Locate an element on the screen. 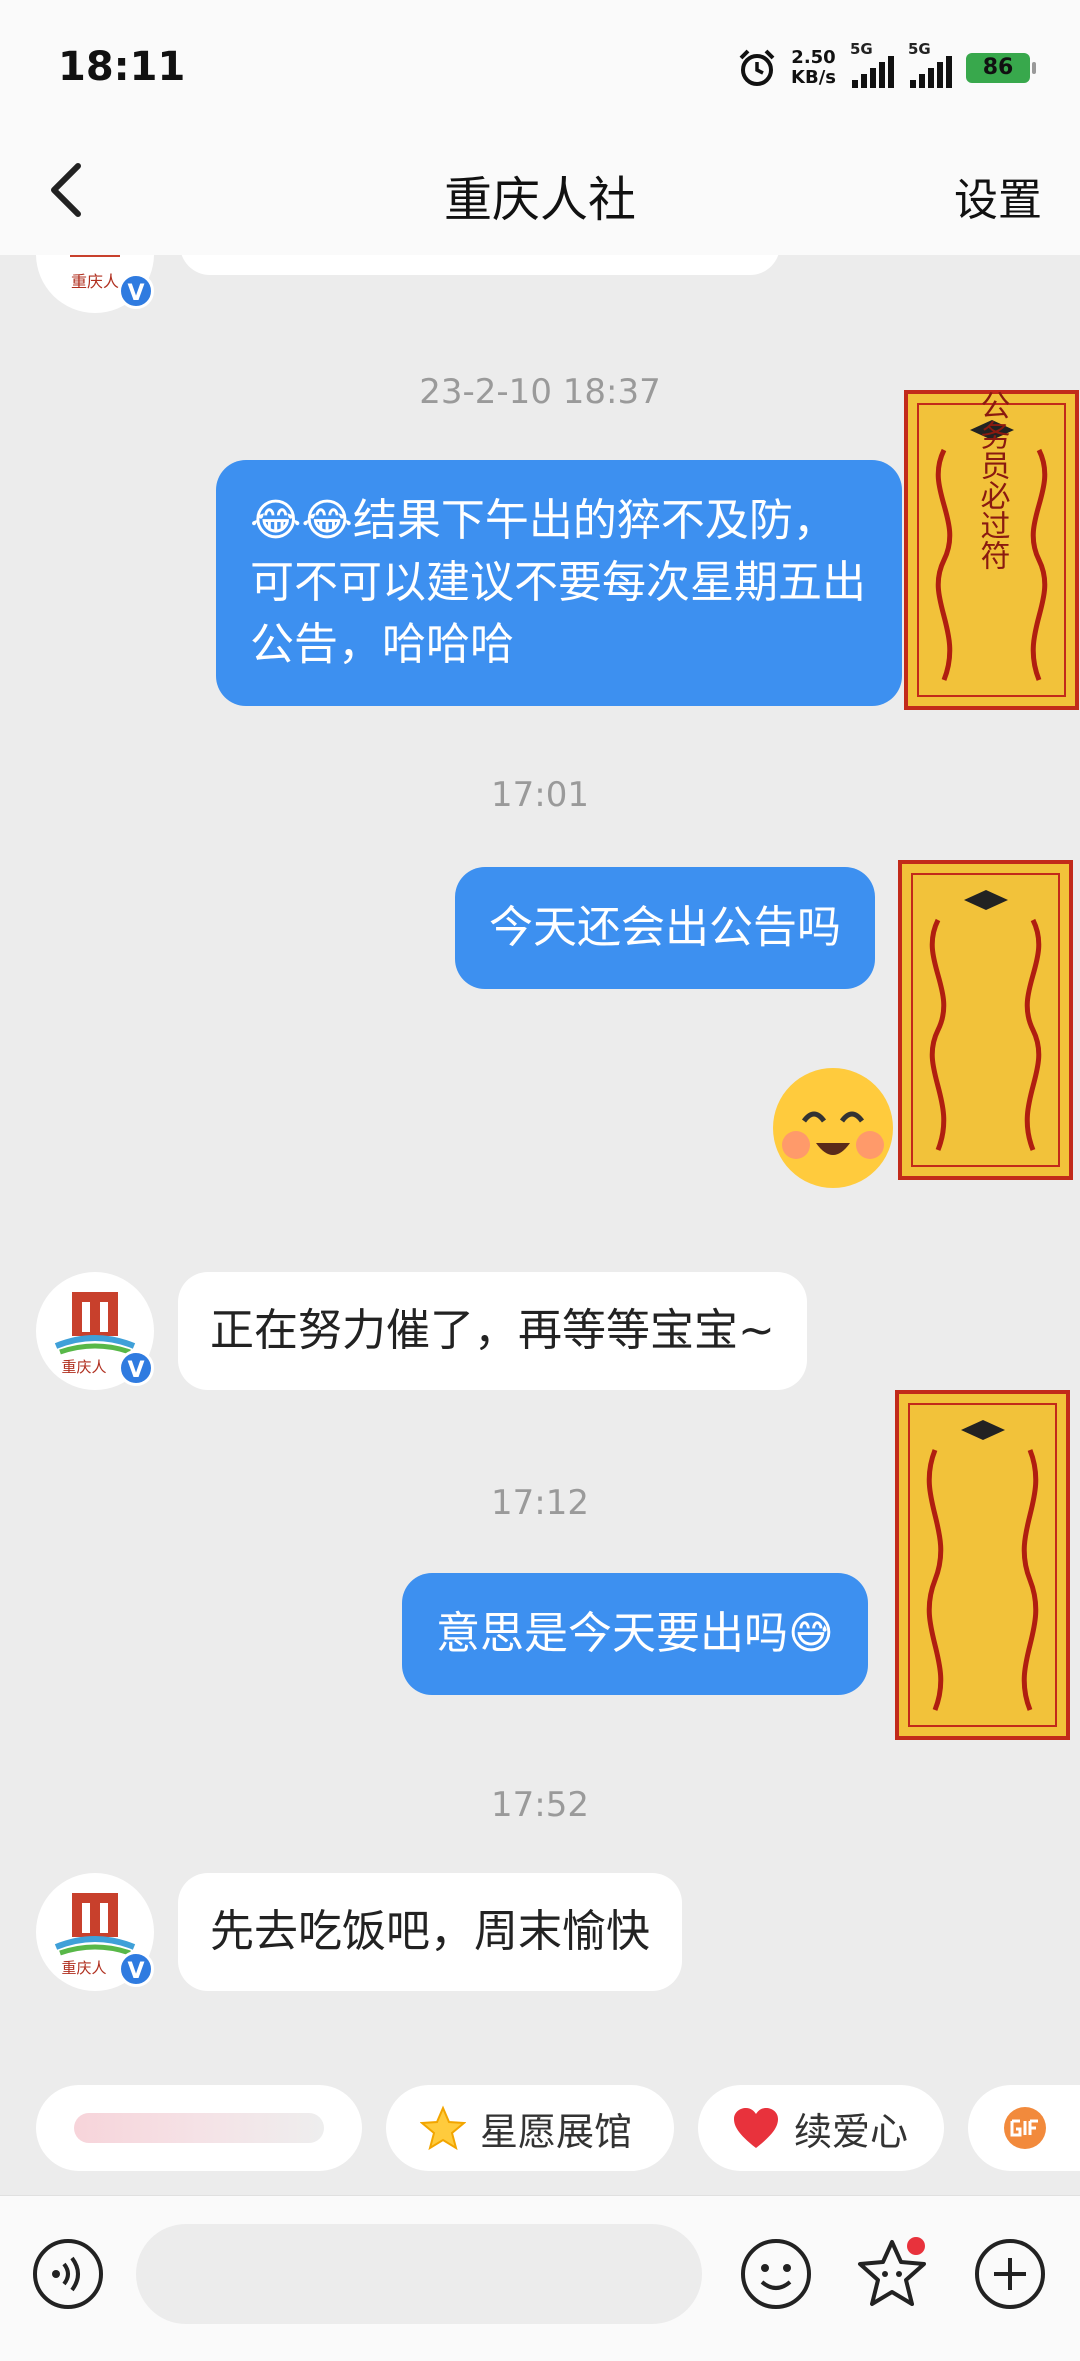 The height and width of the screenshot is (2361, 1080). quick-action-label: 续爱心 is located at coordinates (851, 2131).